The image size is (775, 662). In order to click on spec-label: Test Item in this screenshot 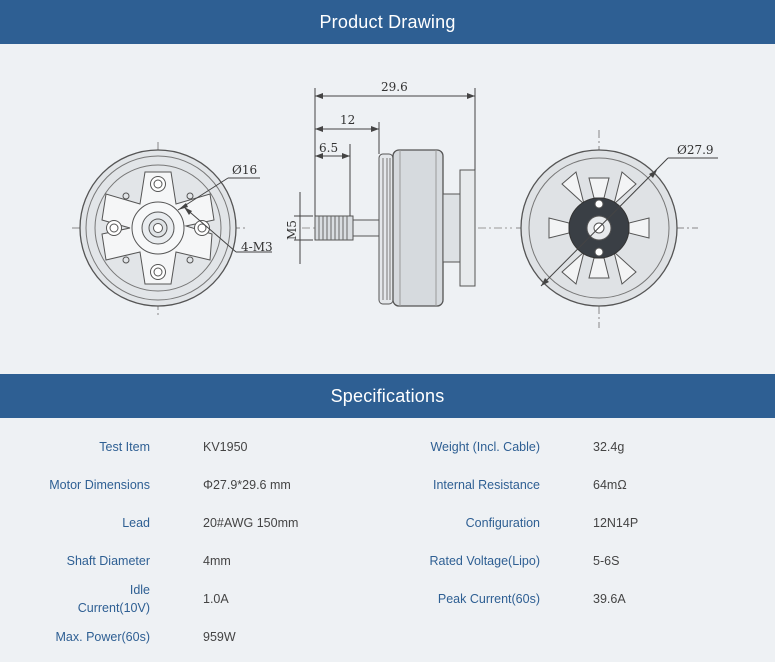, I will do `click(124, 447)`.